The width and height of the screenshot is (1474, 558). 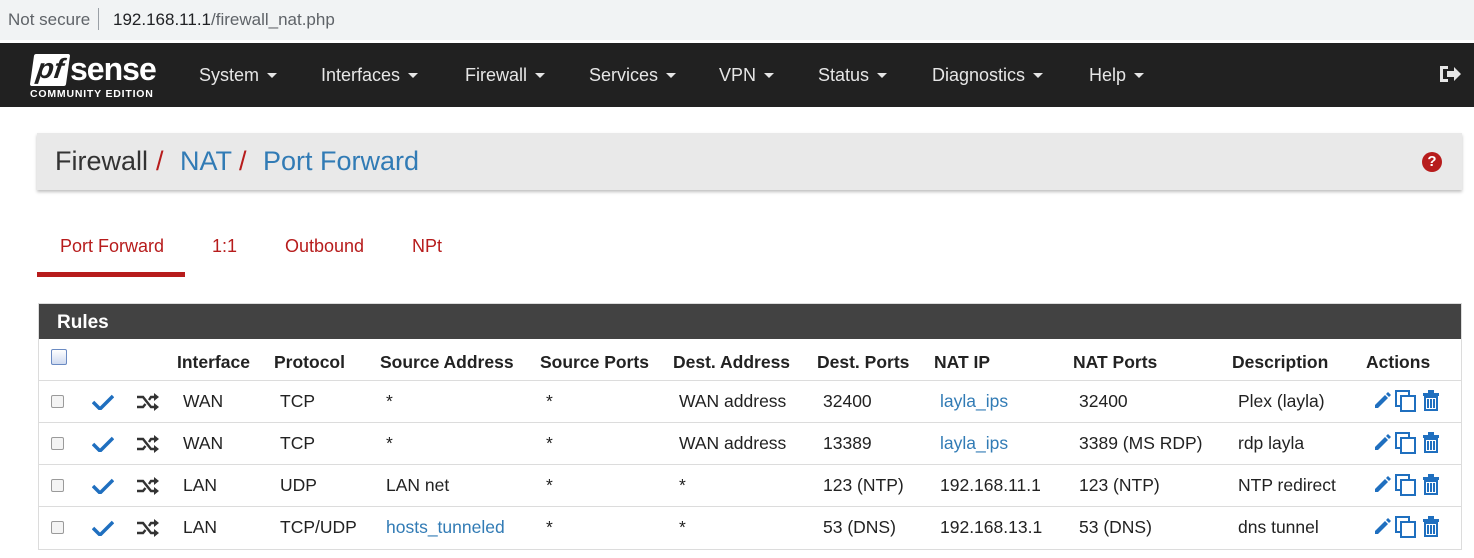 I want to click on row-nat-ports: 3389 (MS RDP), so click(x=1141, y=443).